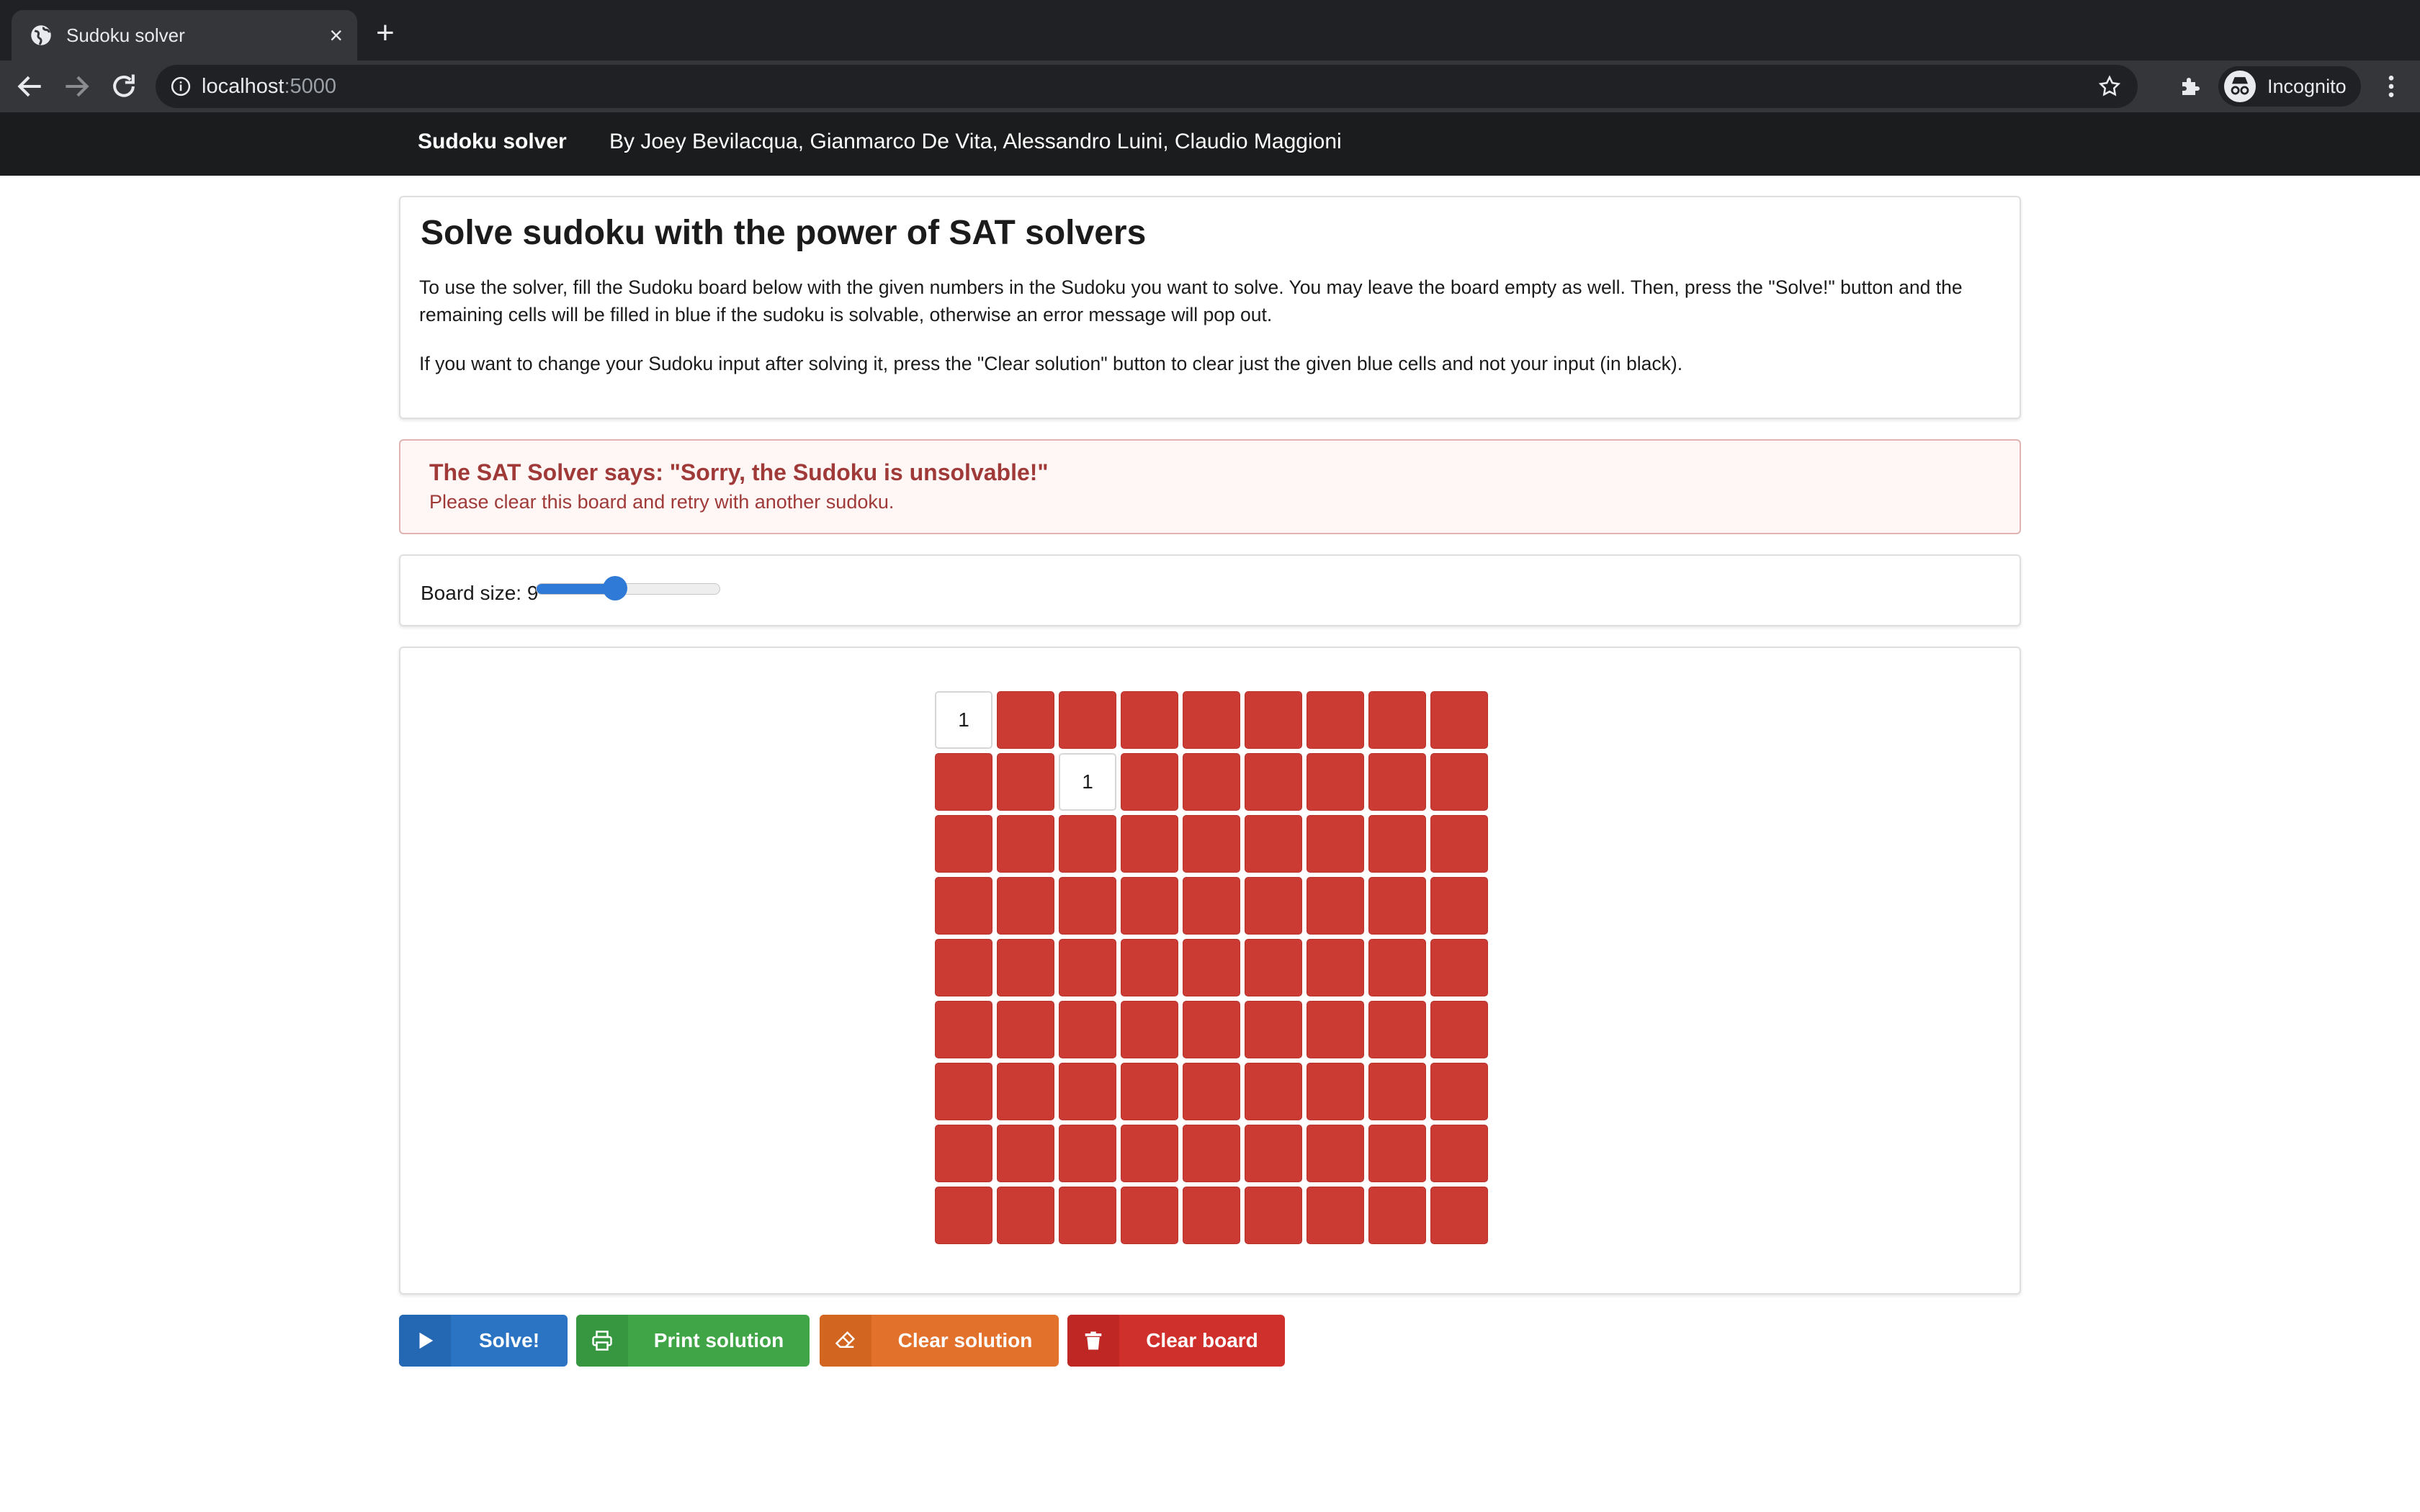 This screenshot has width=2420, height=1512. What do you see at coordinates (1147, 86) in the screenshot?
I see `address-bar: localhost:5000` at bounding box center [1147, 86].